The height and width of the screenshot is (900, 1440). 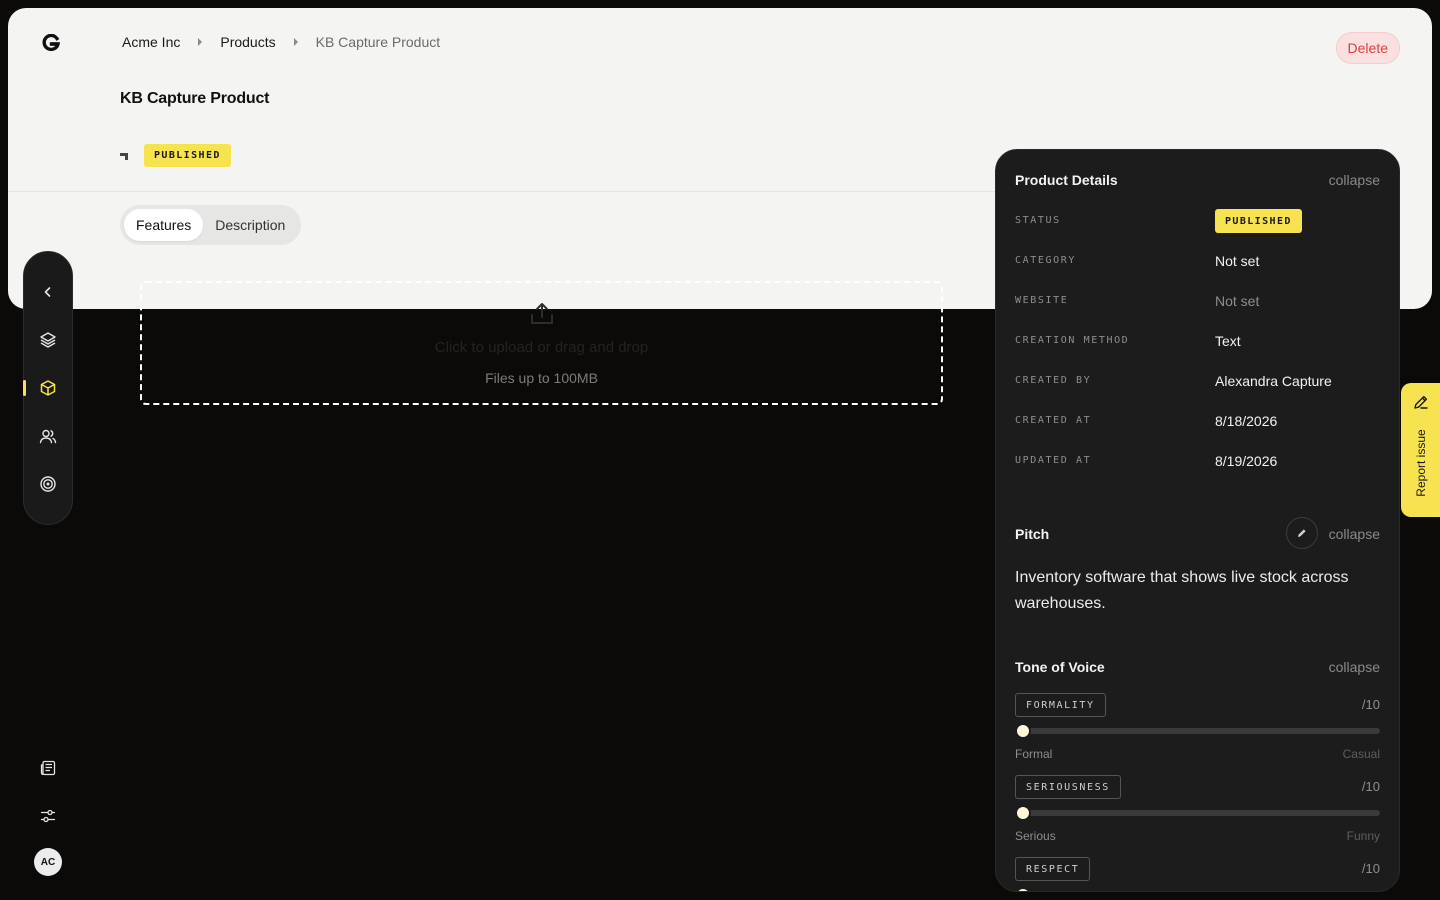 I want to click on users-icon, so click(x=48, y=436).